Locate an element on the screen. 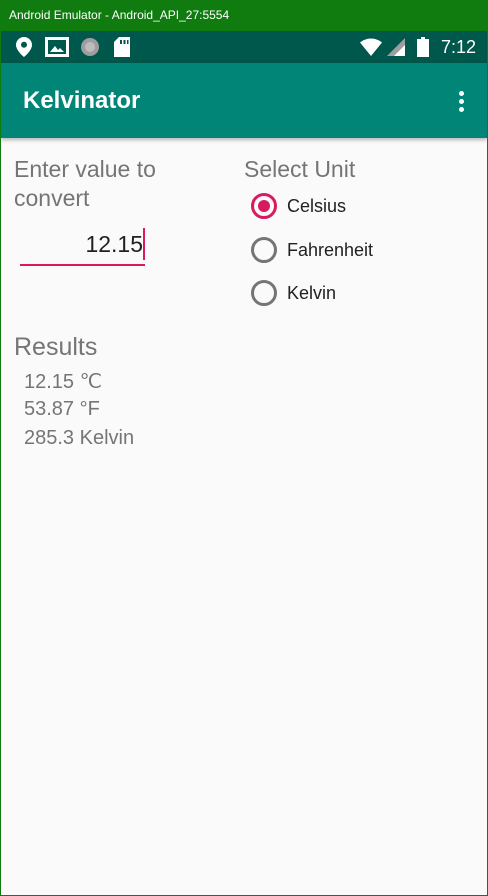  gallery-icon is located at coordinates (57, 47).